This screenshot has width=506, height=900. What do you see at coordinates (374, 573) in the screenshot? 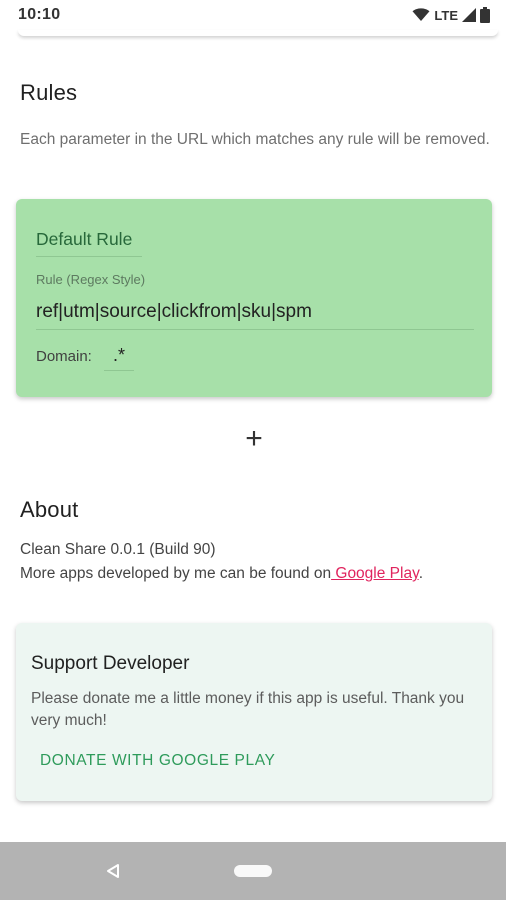
I see `google-play-link: Google Play` at bounding box center [374, 573].